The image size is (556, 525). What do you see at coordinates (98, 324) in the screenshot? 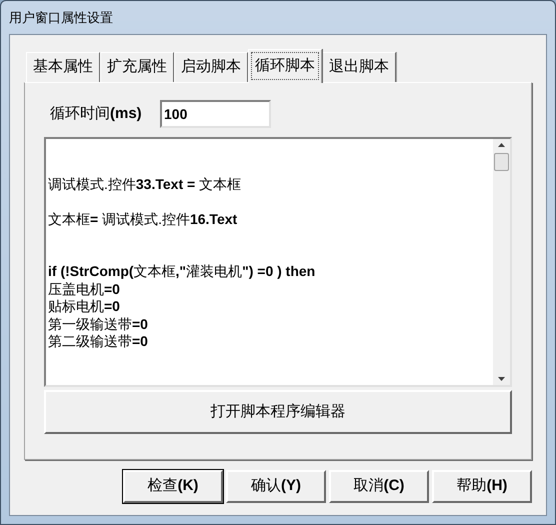
I see `code-line: 第一级输送带=0` at bounding box center [98, 324].